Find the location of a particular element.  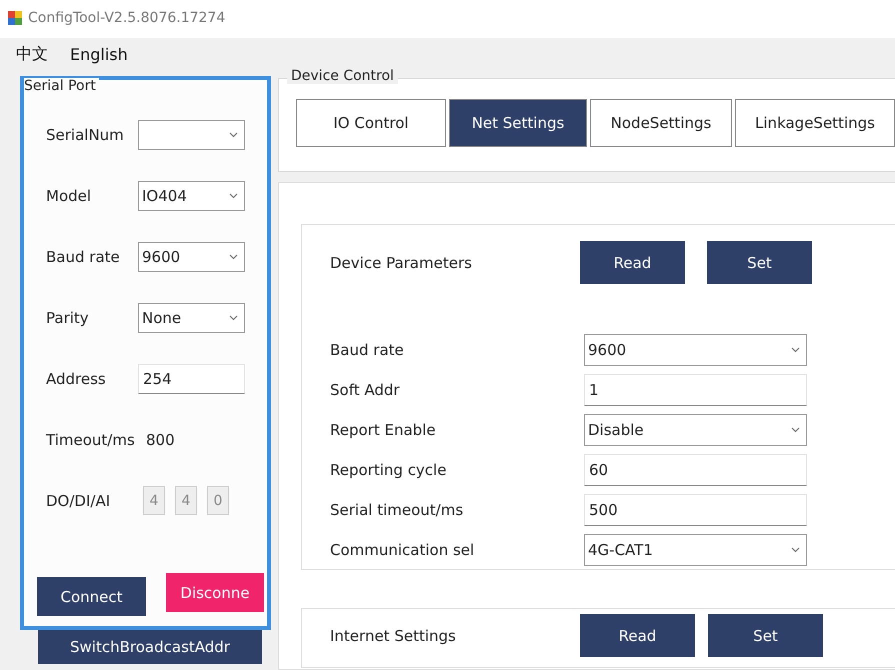

menu-item: 中文 is located at coordinates (32, 54).